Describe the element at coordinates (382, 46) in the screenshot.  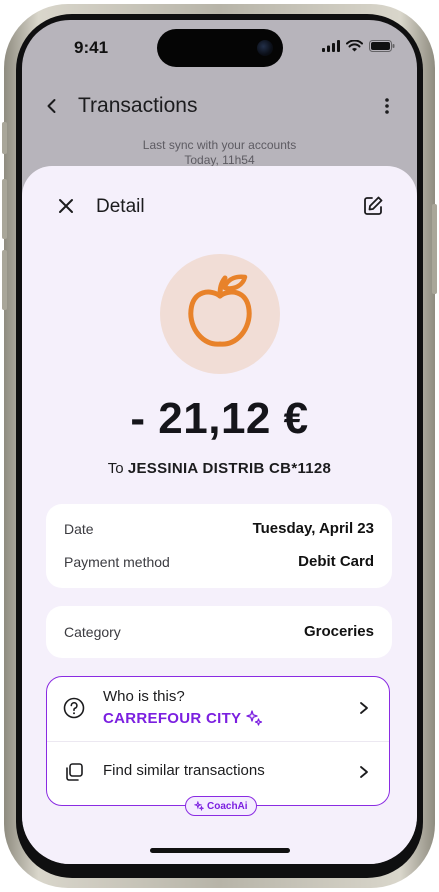
I see `battery-icon` at that location.